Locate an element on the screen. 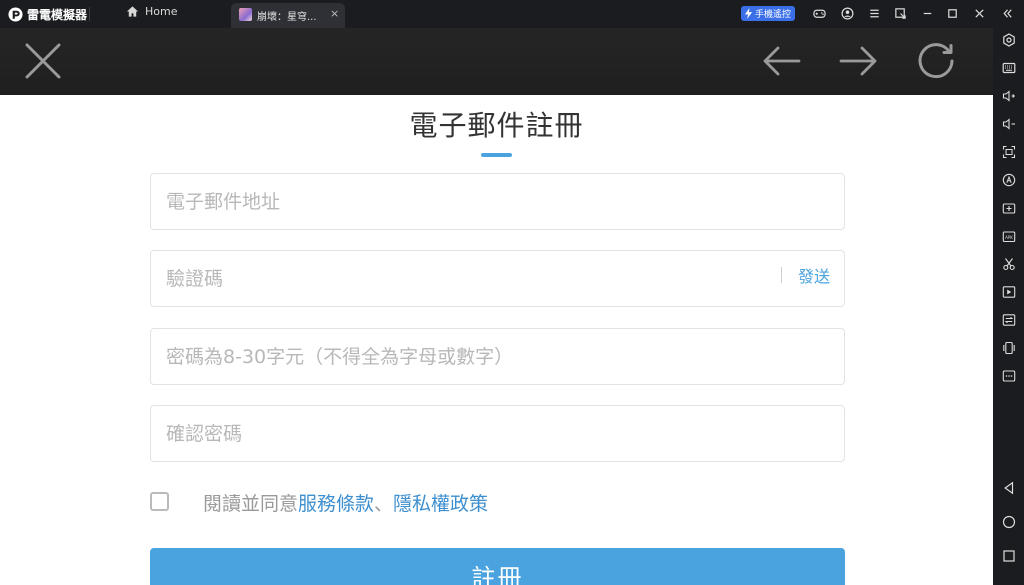 The width and height of the screenshot is (1024, 585). register-button: 註冊 is located at coordinates (497, 566).